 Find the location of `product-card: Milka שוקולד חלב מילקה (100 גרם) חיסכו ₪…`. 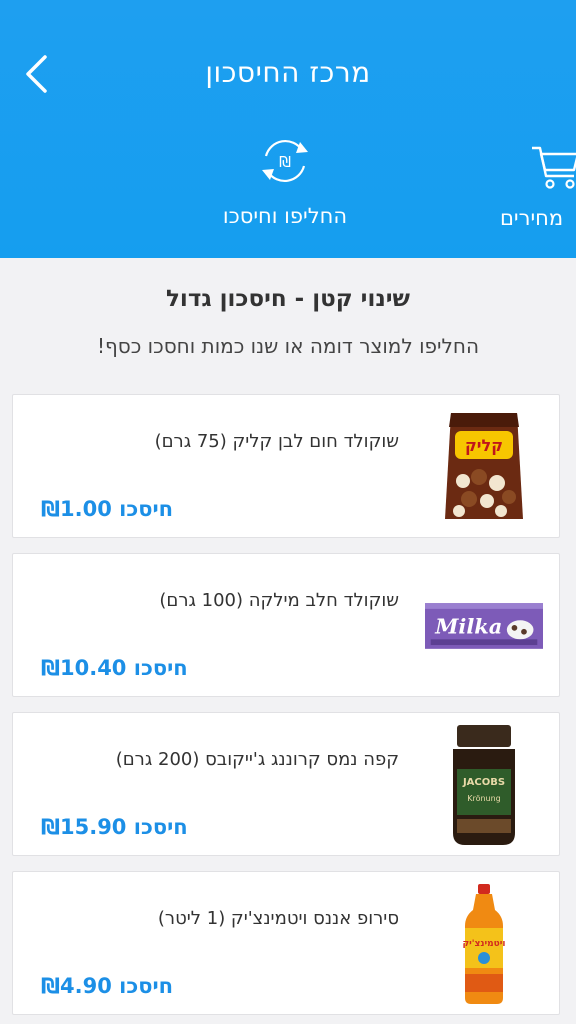

product-card: Milka שוקולד חלב מילקה (100 גרם) חיסכו ₪… is located at coordinates (286, 625).